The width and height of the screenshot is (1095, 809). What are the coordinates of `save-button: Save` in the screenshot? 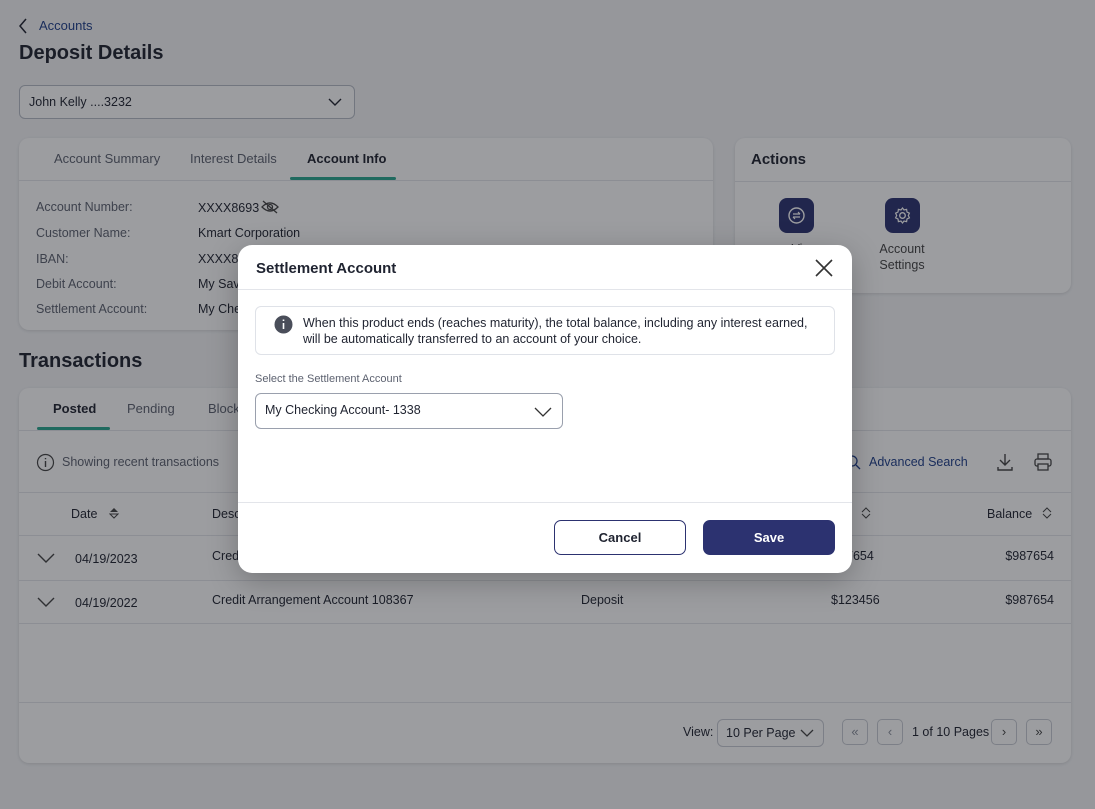 It's located at (769, 537).